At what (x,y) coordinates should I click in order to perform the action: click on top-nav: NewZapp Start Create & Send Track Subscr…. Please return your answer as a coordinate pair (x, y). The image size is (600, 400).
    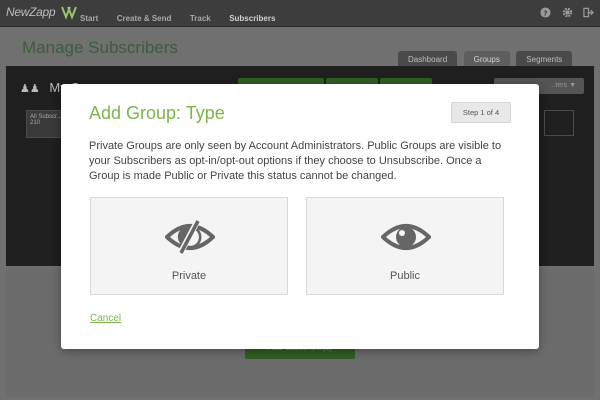
    Looking at the image, I should click on (300, 13).